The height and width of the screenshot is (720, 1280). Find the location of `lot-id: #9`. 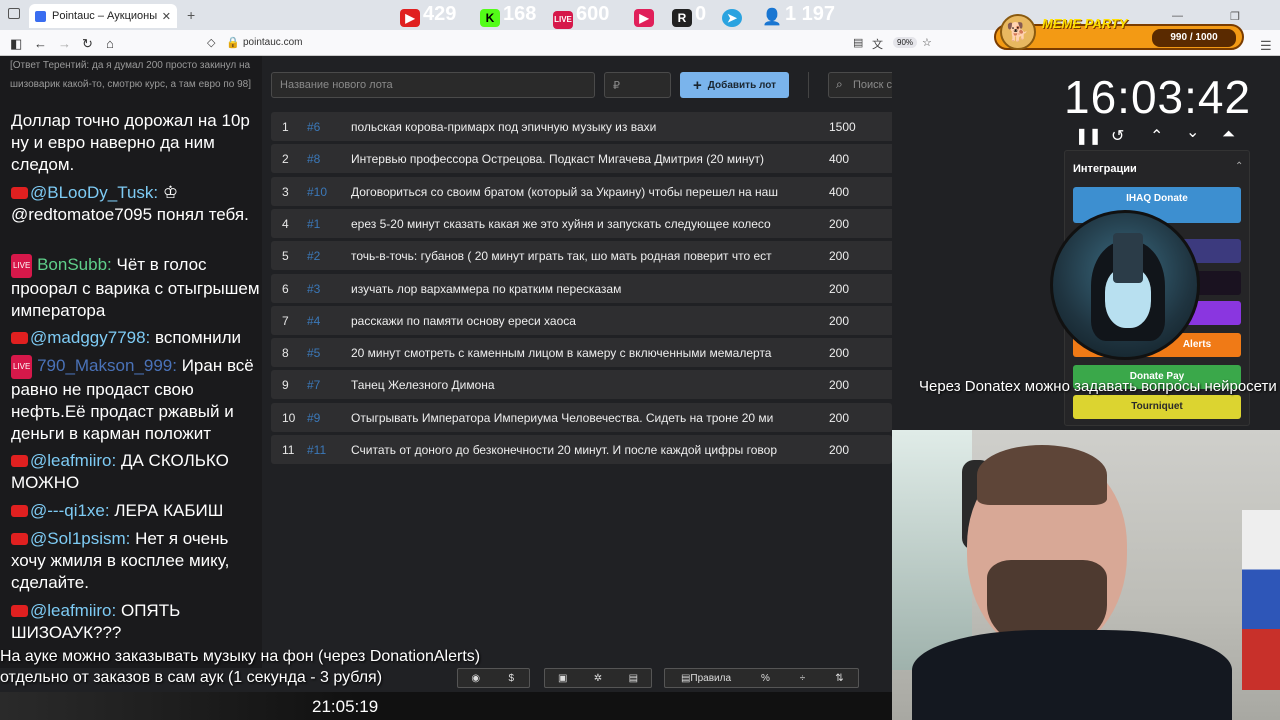

lot-id: #9 is located at coordinates (313, 418).